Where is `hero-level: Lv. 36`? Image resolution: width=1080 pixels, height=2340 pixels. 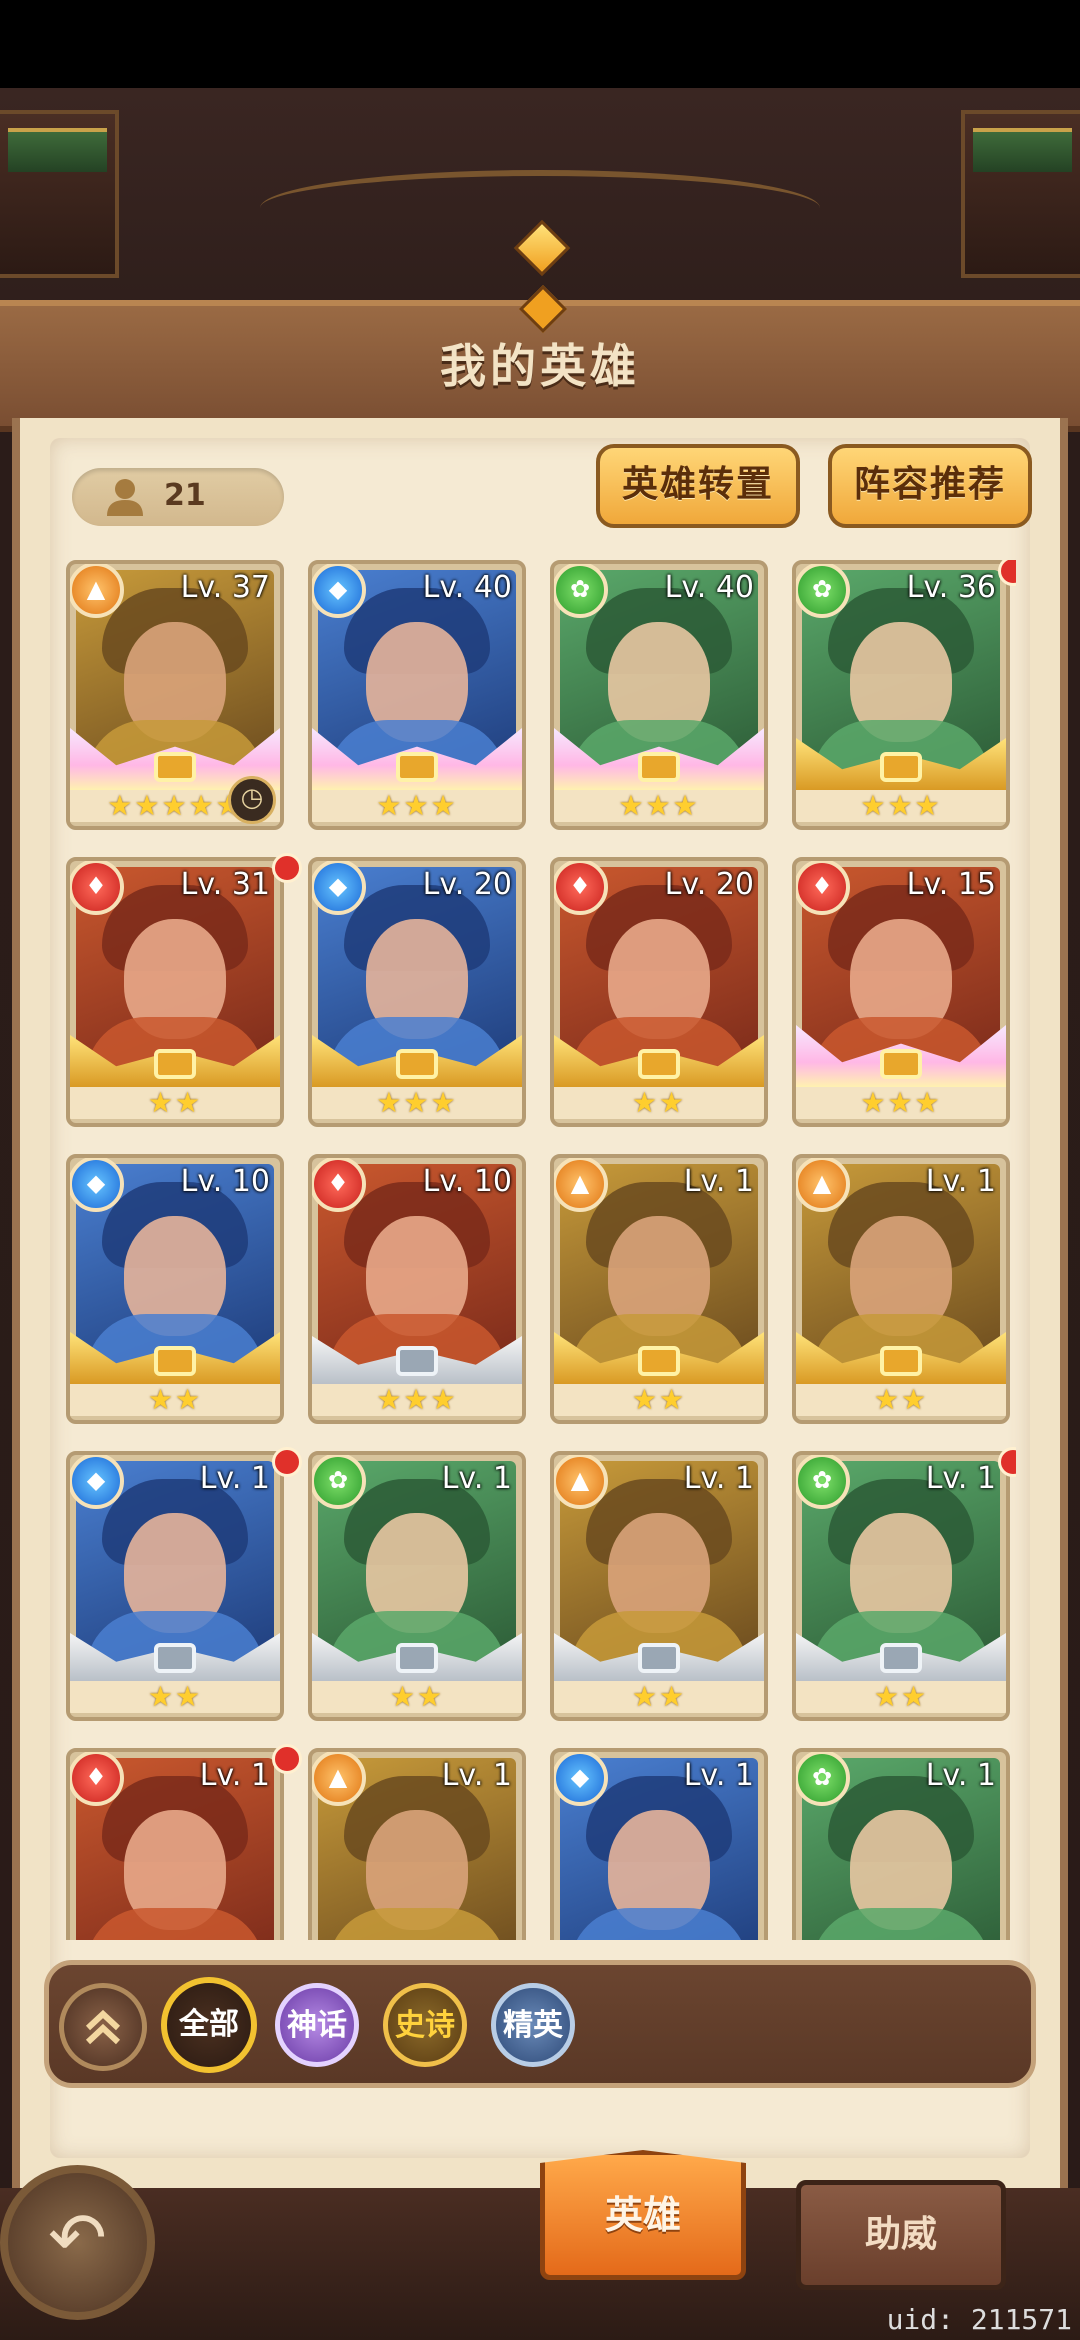
hero-level: Lv. 36 is located at coordinates (951, 587).